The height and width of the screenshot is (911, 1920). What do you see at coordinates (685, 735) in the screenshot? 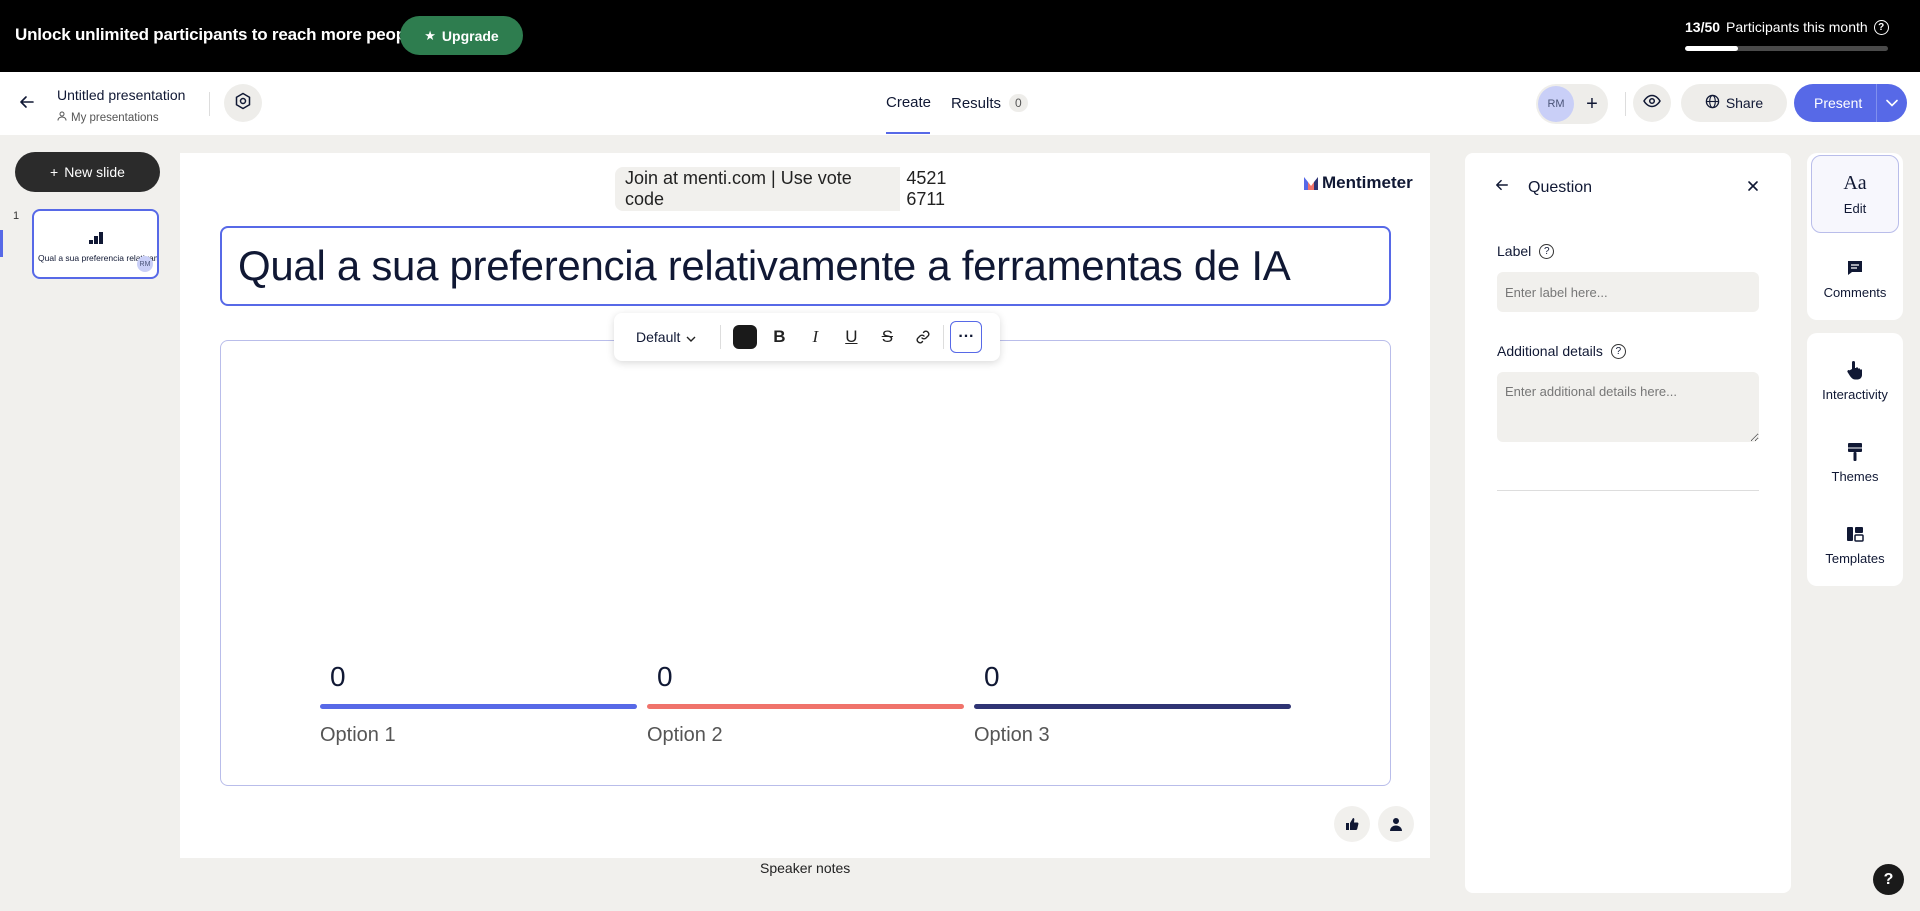
I see `option-label: Option 2` at bounding box center [685, 735].